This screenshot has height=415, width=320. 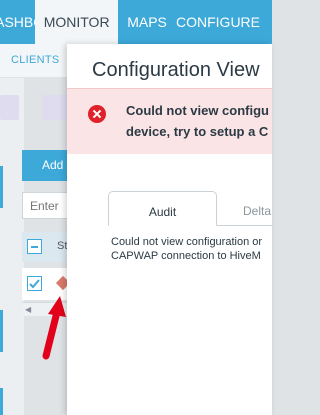 What do you see at coordinates (34, 246) in the screenshot?
I see `select-all-checkbox` at bounding box center [34, 246].